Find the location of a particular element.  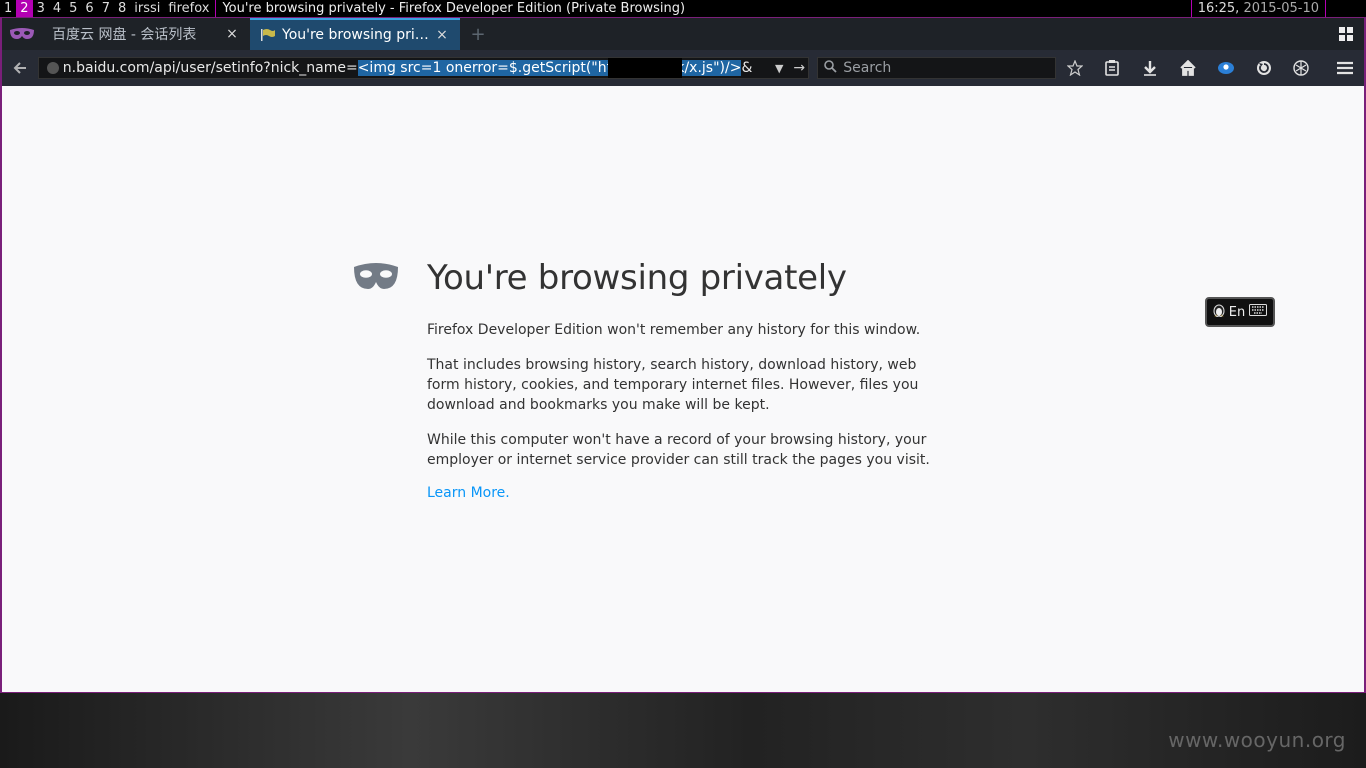

url-base-text: n.baidu.com/api/user/setinfo?nick_name= is located at coordinates (210, 68).